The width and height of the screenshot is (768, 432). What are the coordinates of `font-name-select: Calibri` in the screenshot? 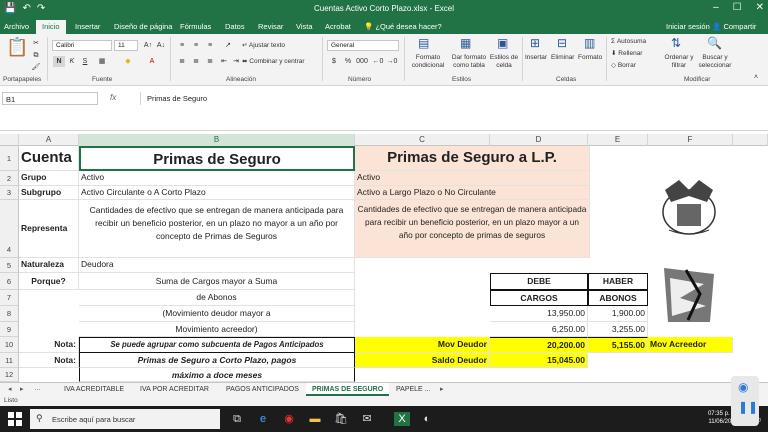 It's located at (82, 45).